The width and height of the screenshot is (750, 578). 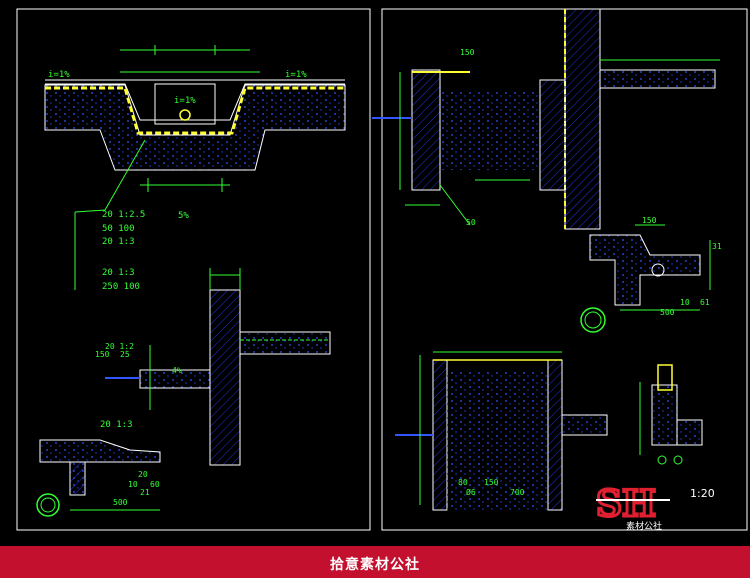 What do you see at coordinates (667, 312) in the screenshot?
I see `detail-dim-500: 500` at bounding box center [667, 312].